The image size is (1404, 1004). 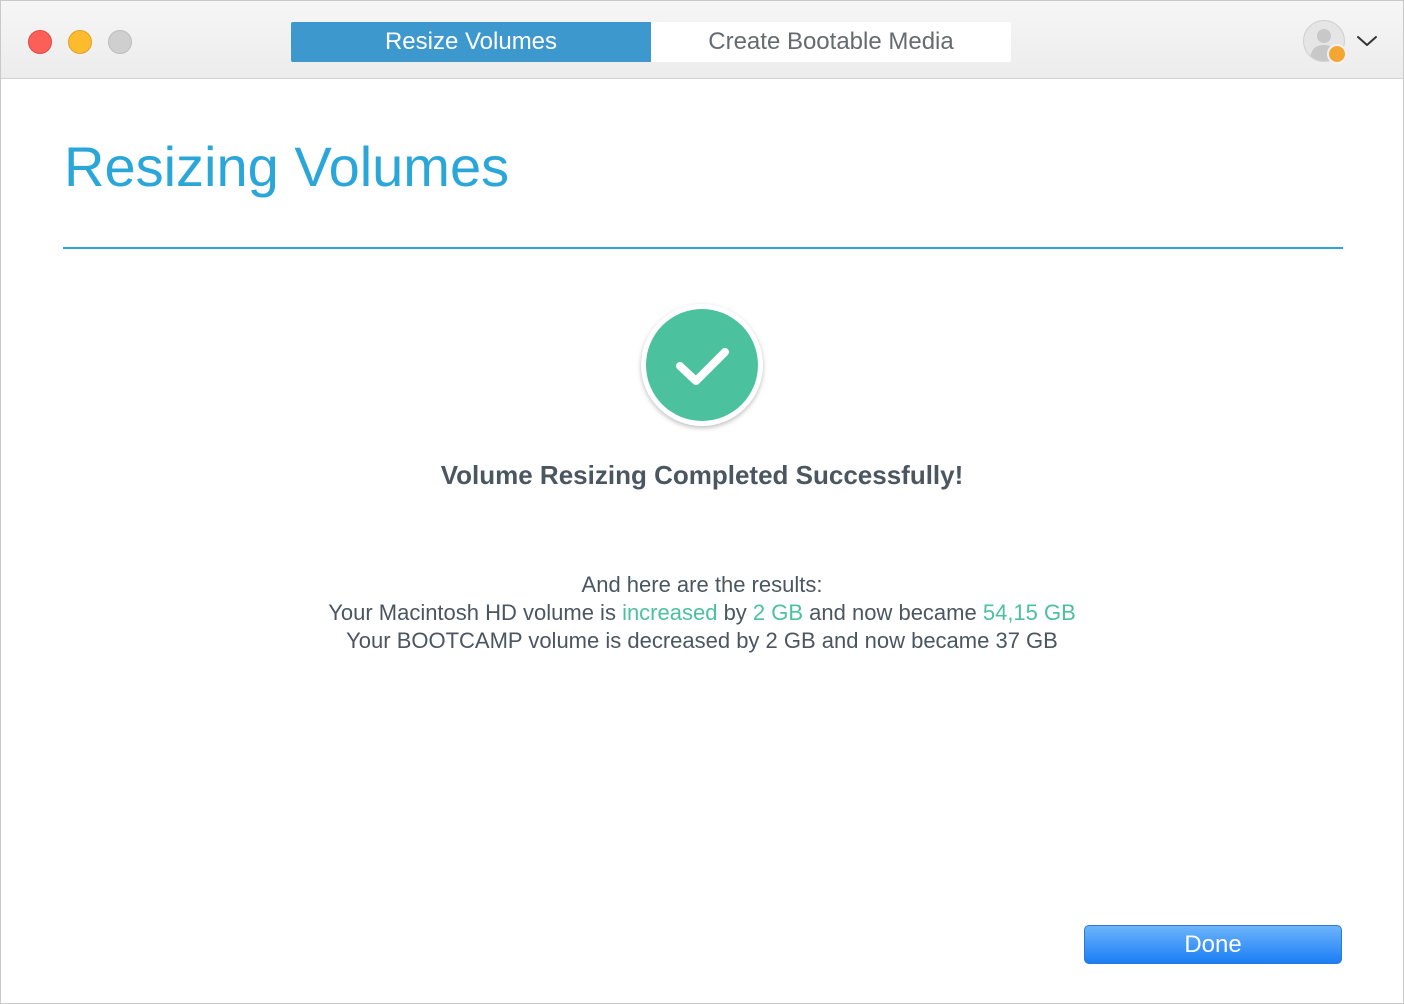 I want to click on chevron-down-icon, so click(x=1367, y=41).